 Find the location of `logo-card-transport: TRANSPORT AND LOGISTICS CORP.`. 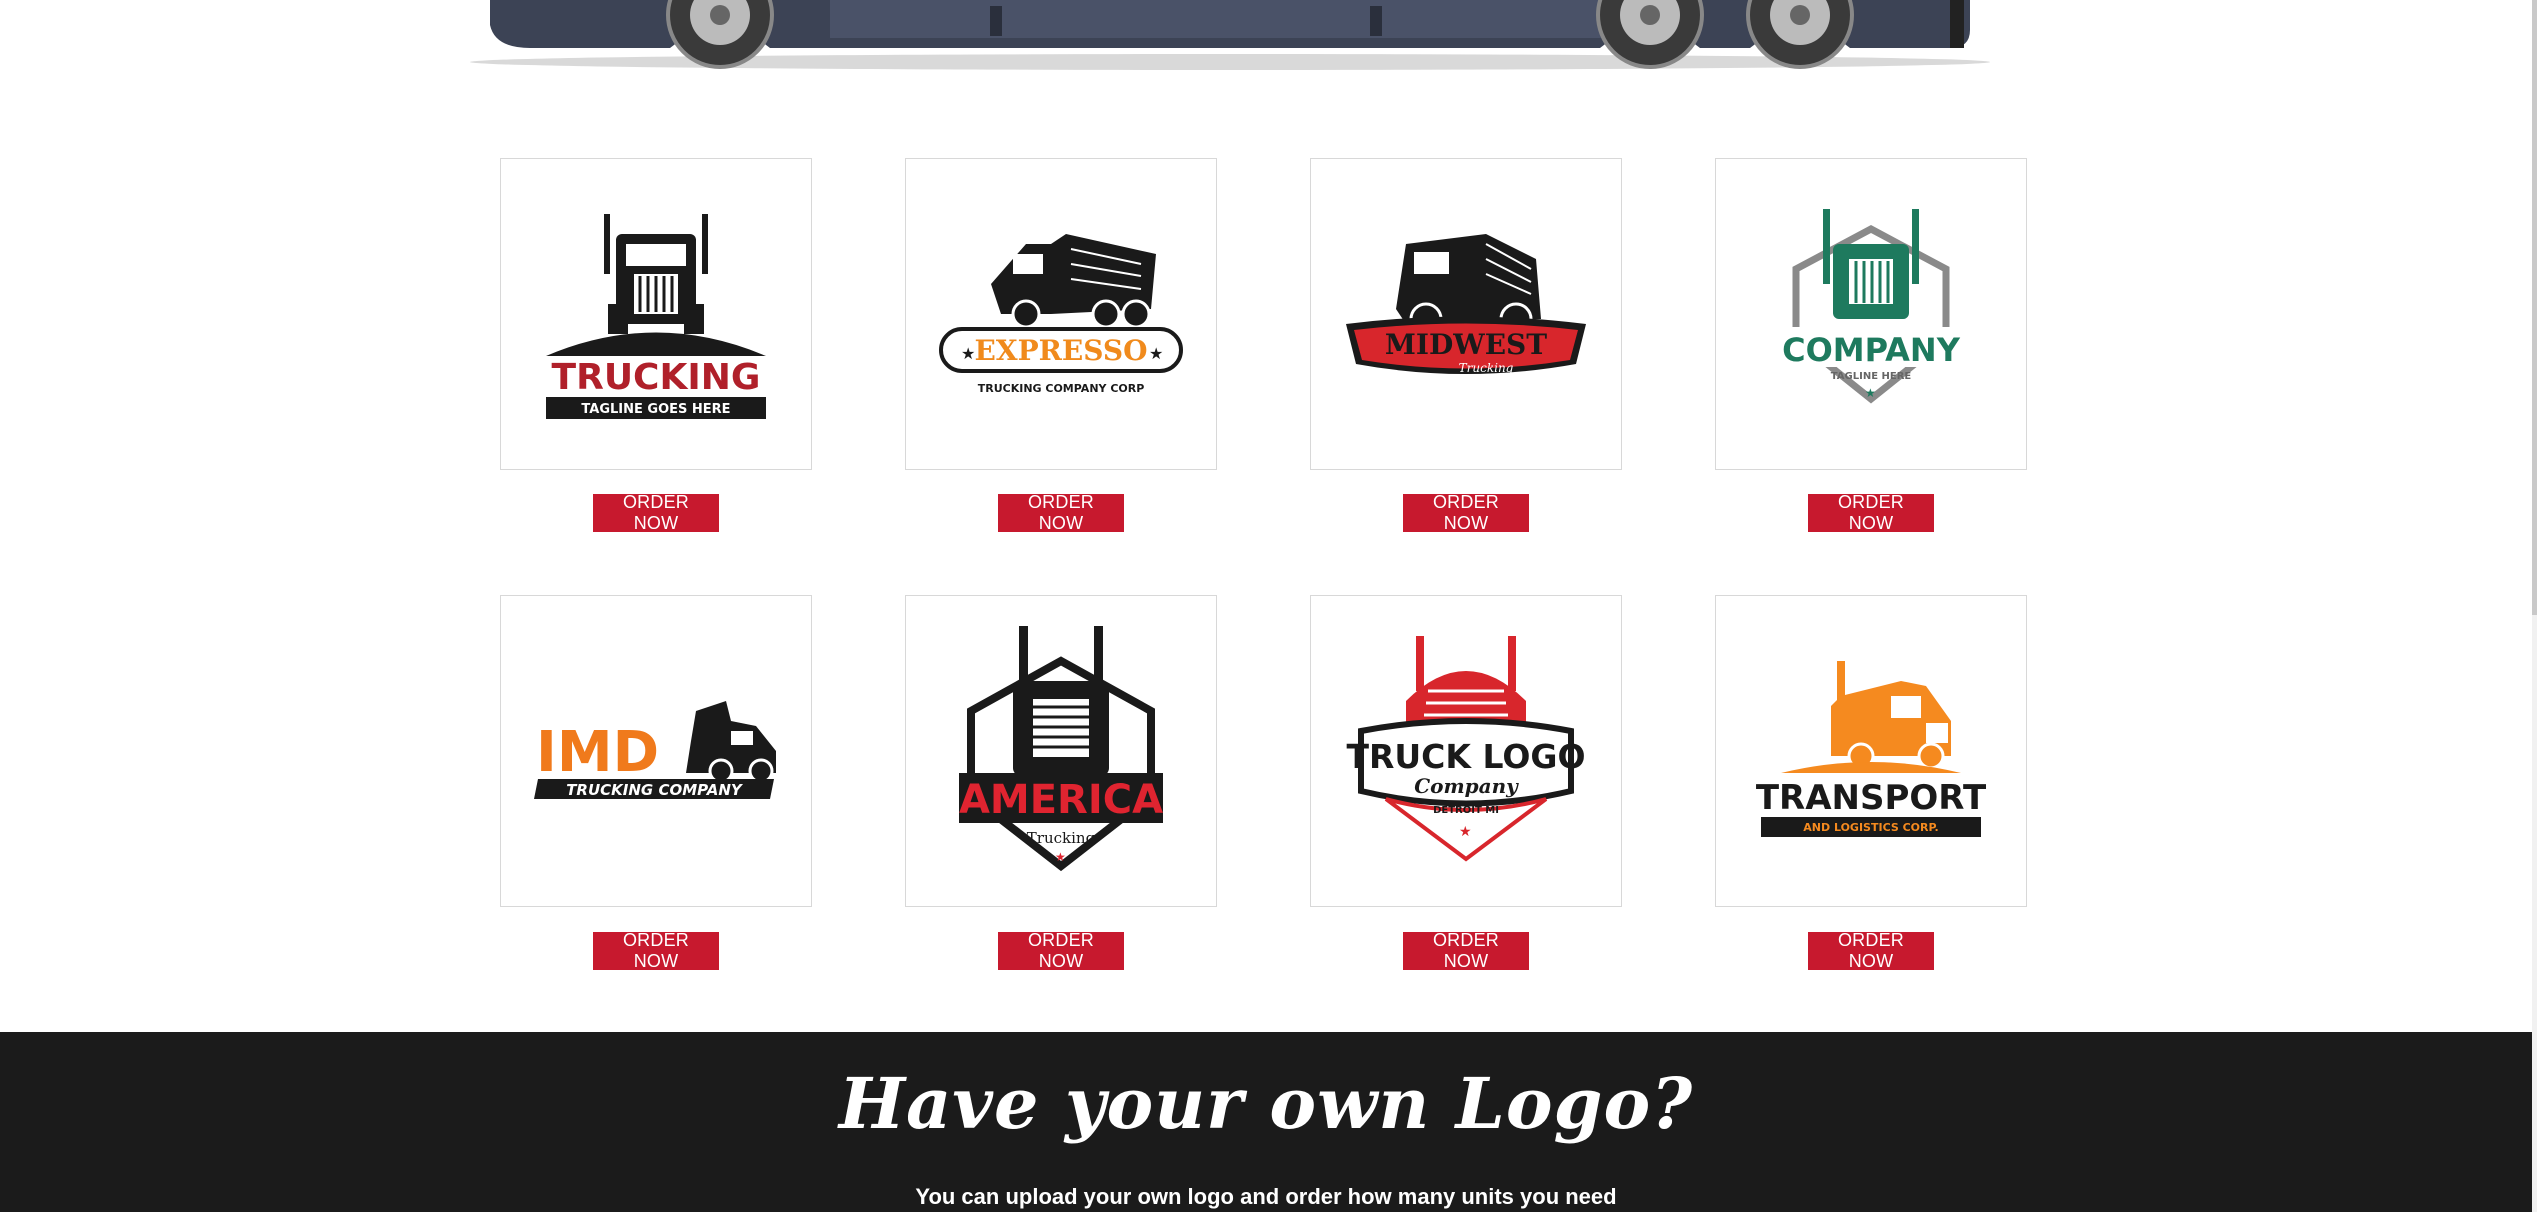

logo-card-transport: TRANSPORT AND LOGISTICS CORP. is located at coordinates (1871, 751).